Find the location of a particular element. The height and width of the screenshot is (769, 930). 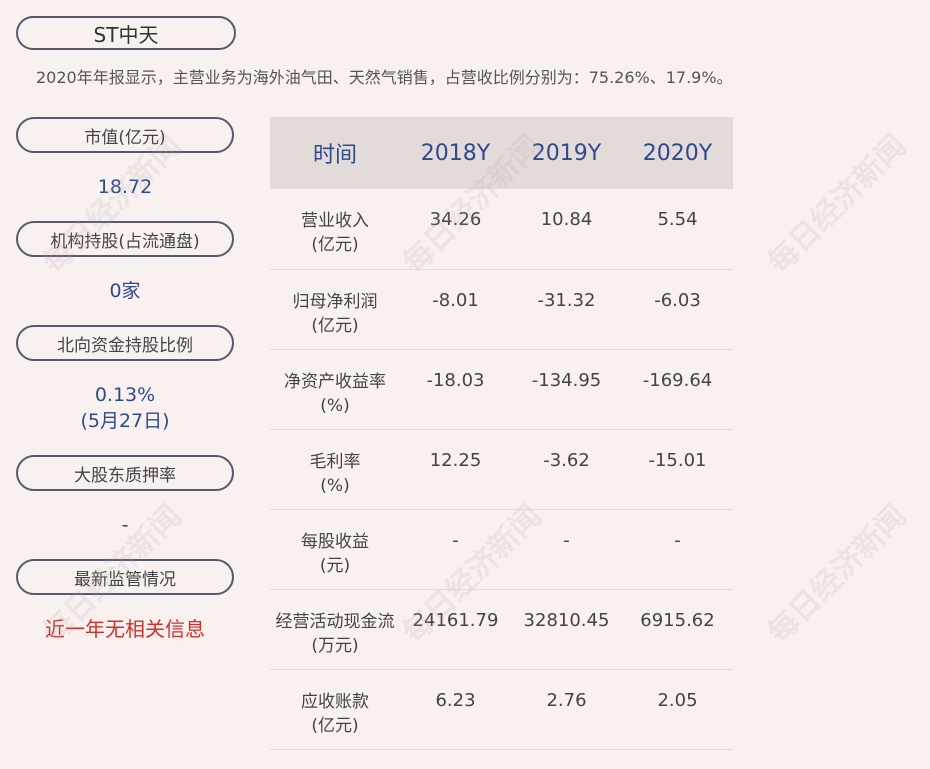

row-label: 每股收益 (元) is located at coordinates (335, 549).